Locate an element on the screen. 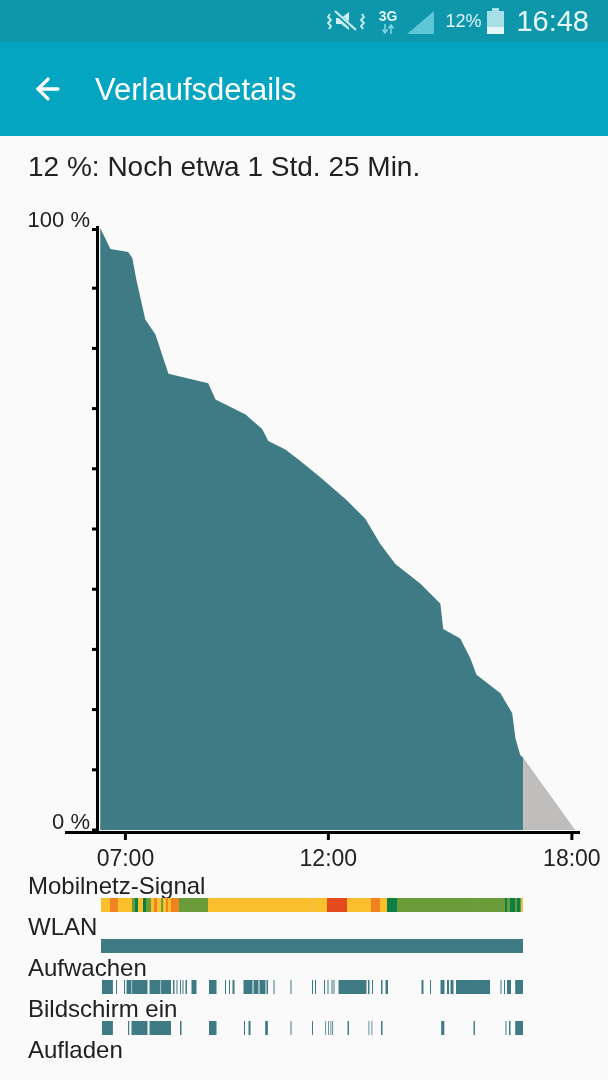 The image size is (608, 1080). timeline-label: Mobilnetz-Signal is located at coordinates (117, 886).